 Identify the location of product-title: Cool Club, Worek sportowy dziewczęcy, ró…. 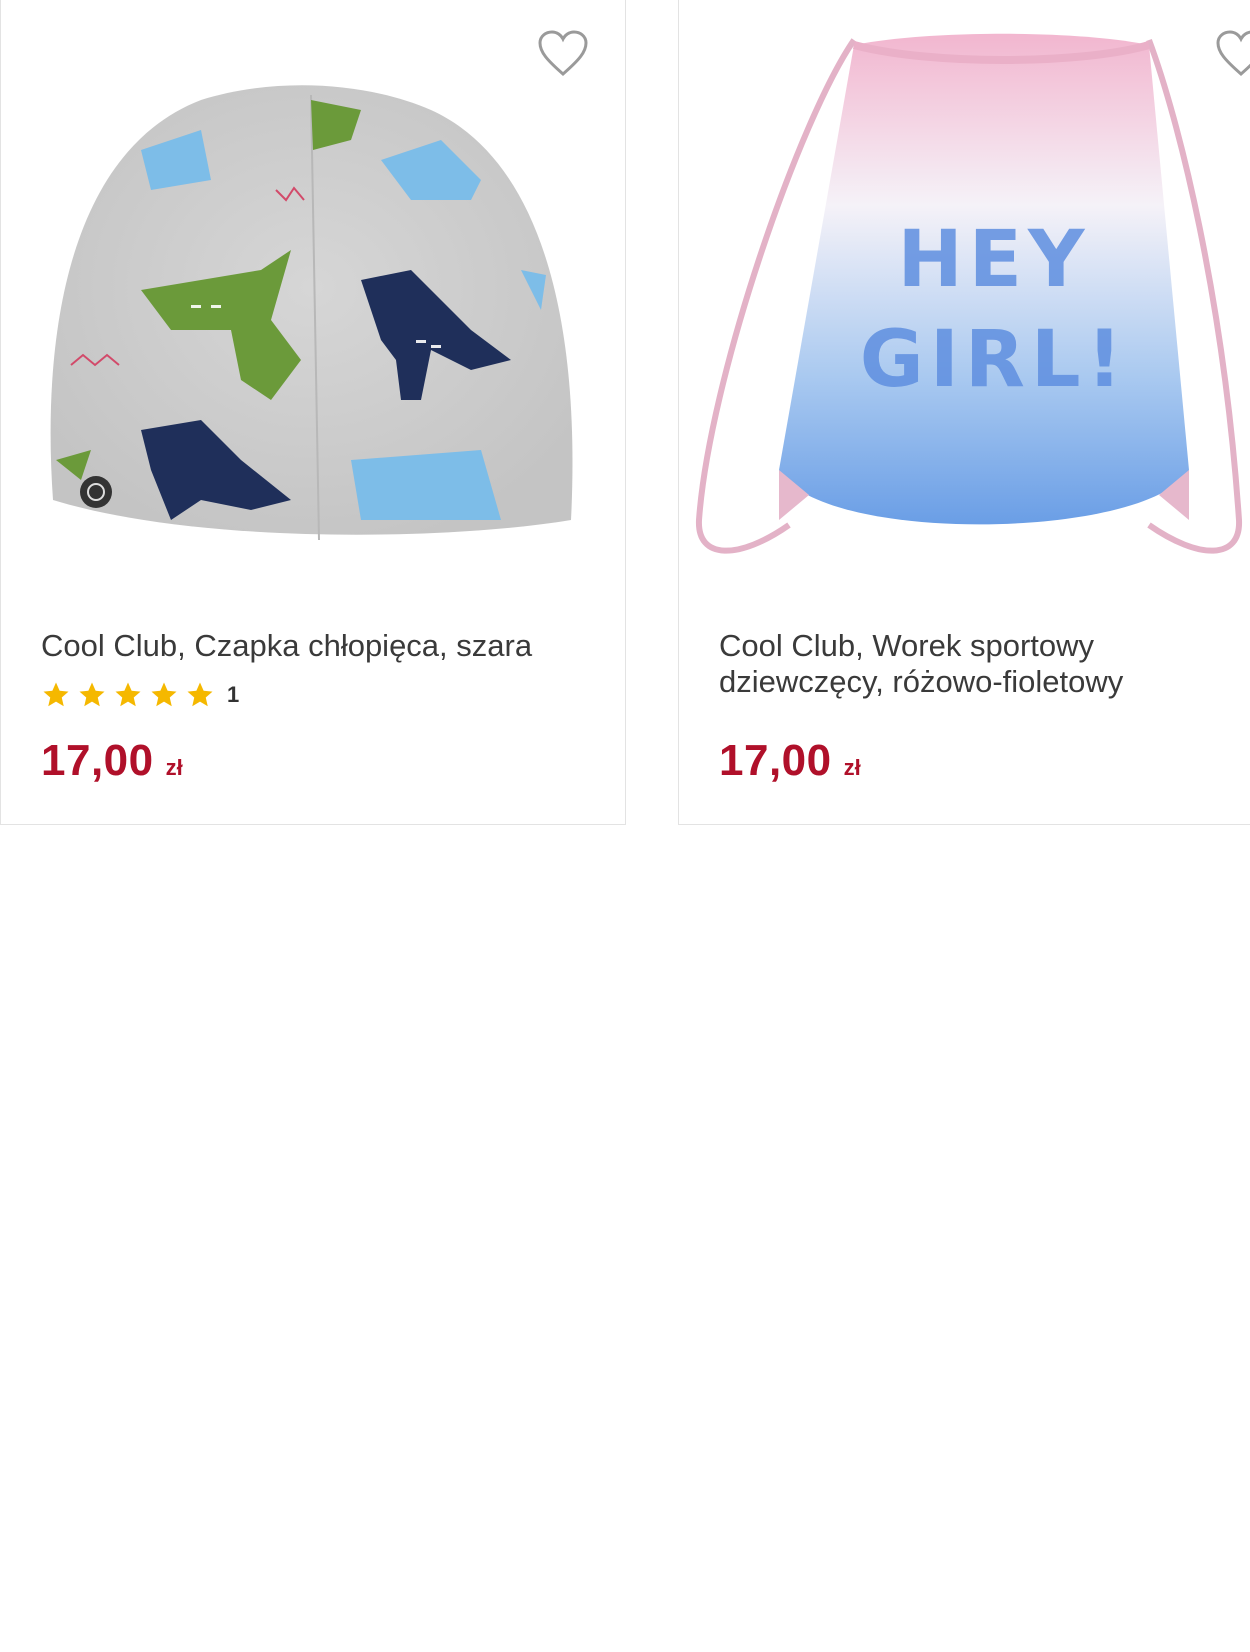
(984, 664).